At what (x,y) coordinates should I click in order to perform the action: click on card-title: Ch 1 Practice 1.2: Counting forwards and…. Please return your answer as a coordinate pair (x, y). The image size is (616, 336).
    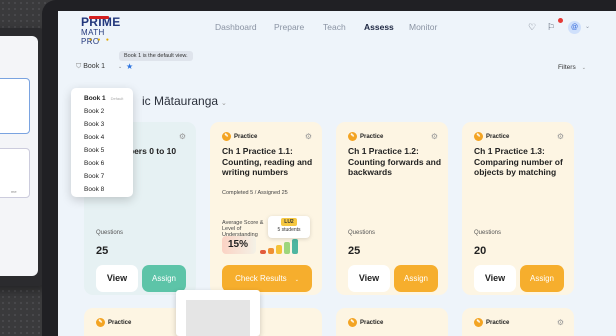
    Looking at the image, I should click on (395, 161).